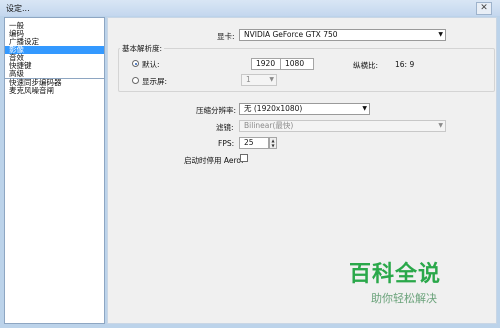 This screenshot has height=328, width=500. I want to click on sidebar-item-noise-gate: 麦克风噪音闸, so click(54, 91).